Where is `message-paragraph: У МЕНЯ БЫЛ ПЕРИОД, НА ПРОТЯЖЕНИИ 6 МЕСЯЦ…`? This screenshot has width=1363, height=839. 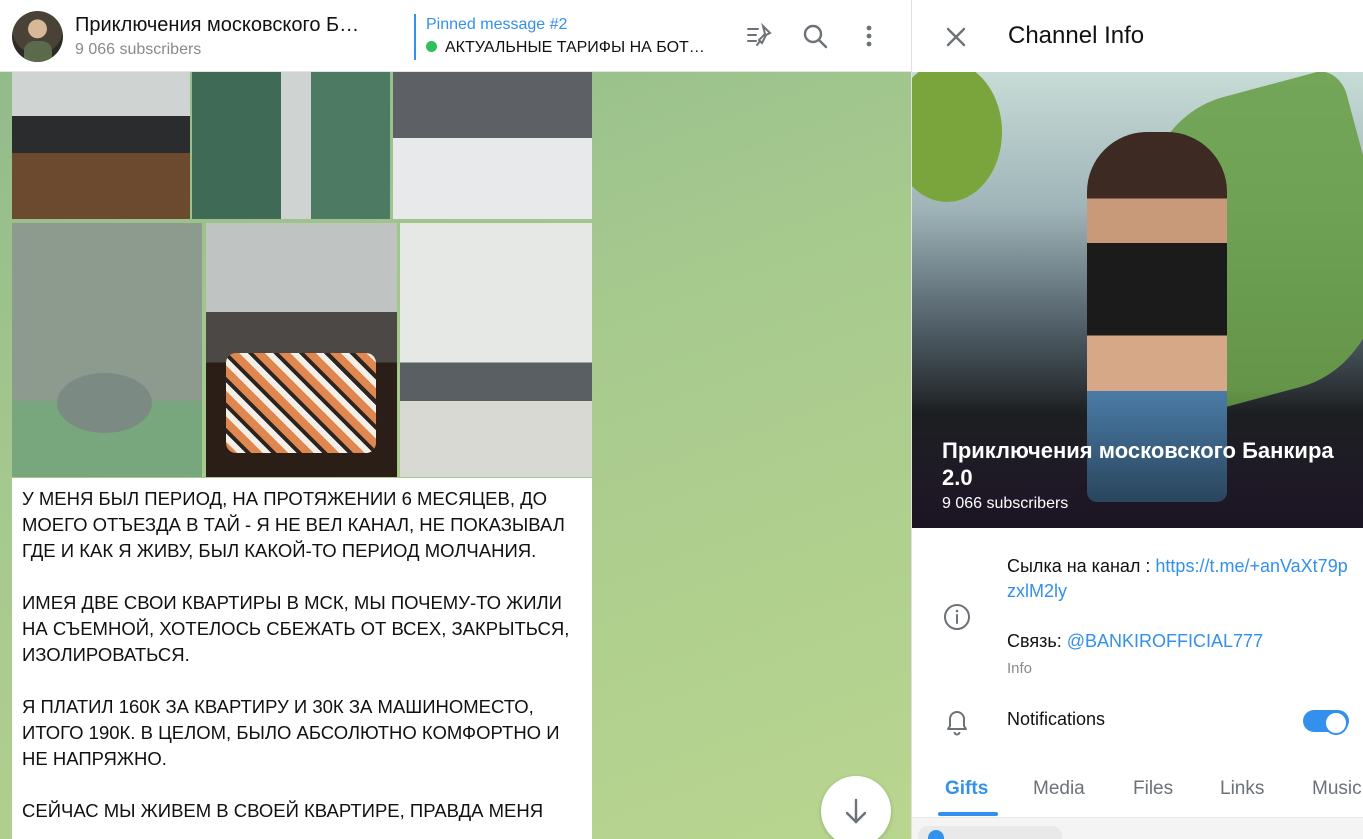
message-paragraph: У МЕНЯ БЫЛ ПЕРИОД, НА ПРОТЯЖЕНИИ 6 МЕСЯЦ… is located at coordinates (293, 524).